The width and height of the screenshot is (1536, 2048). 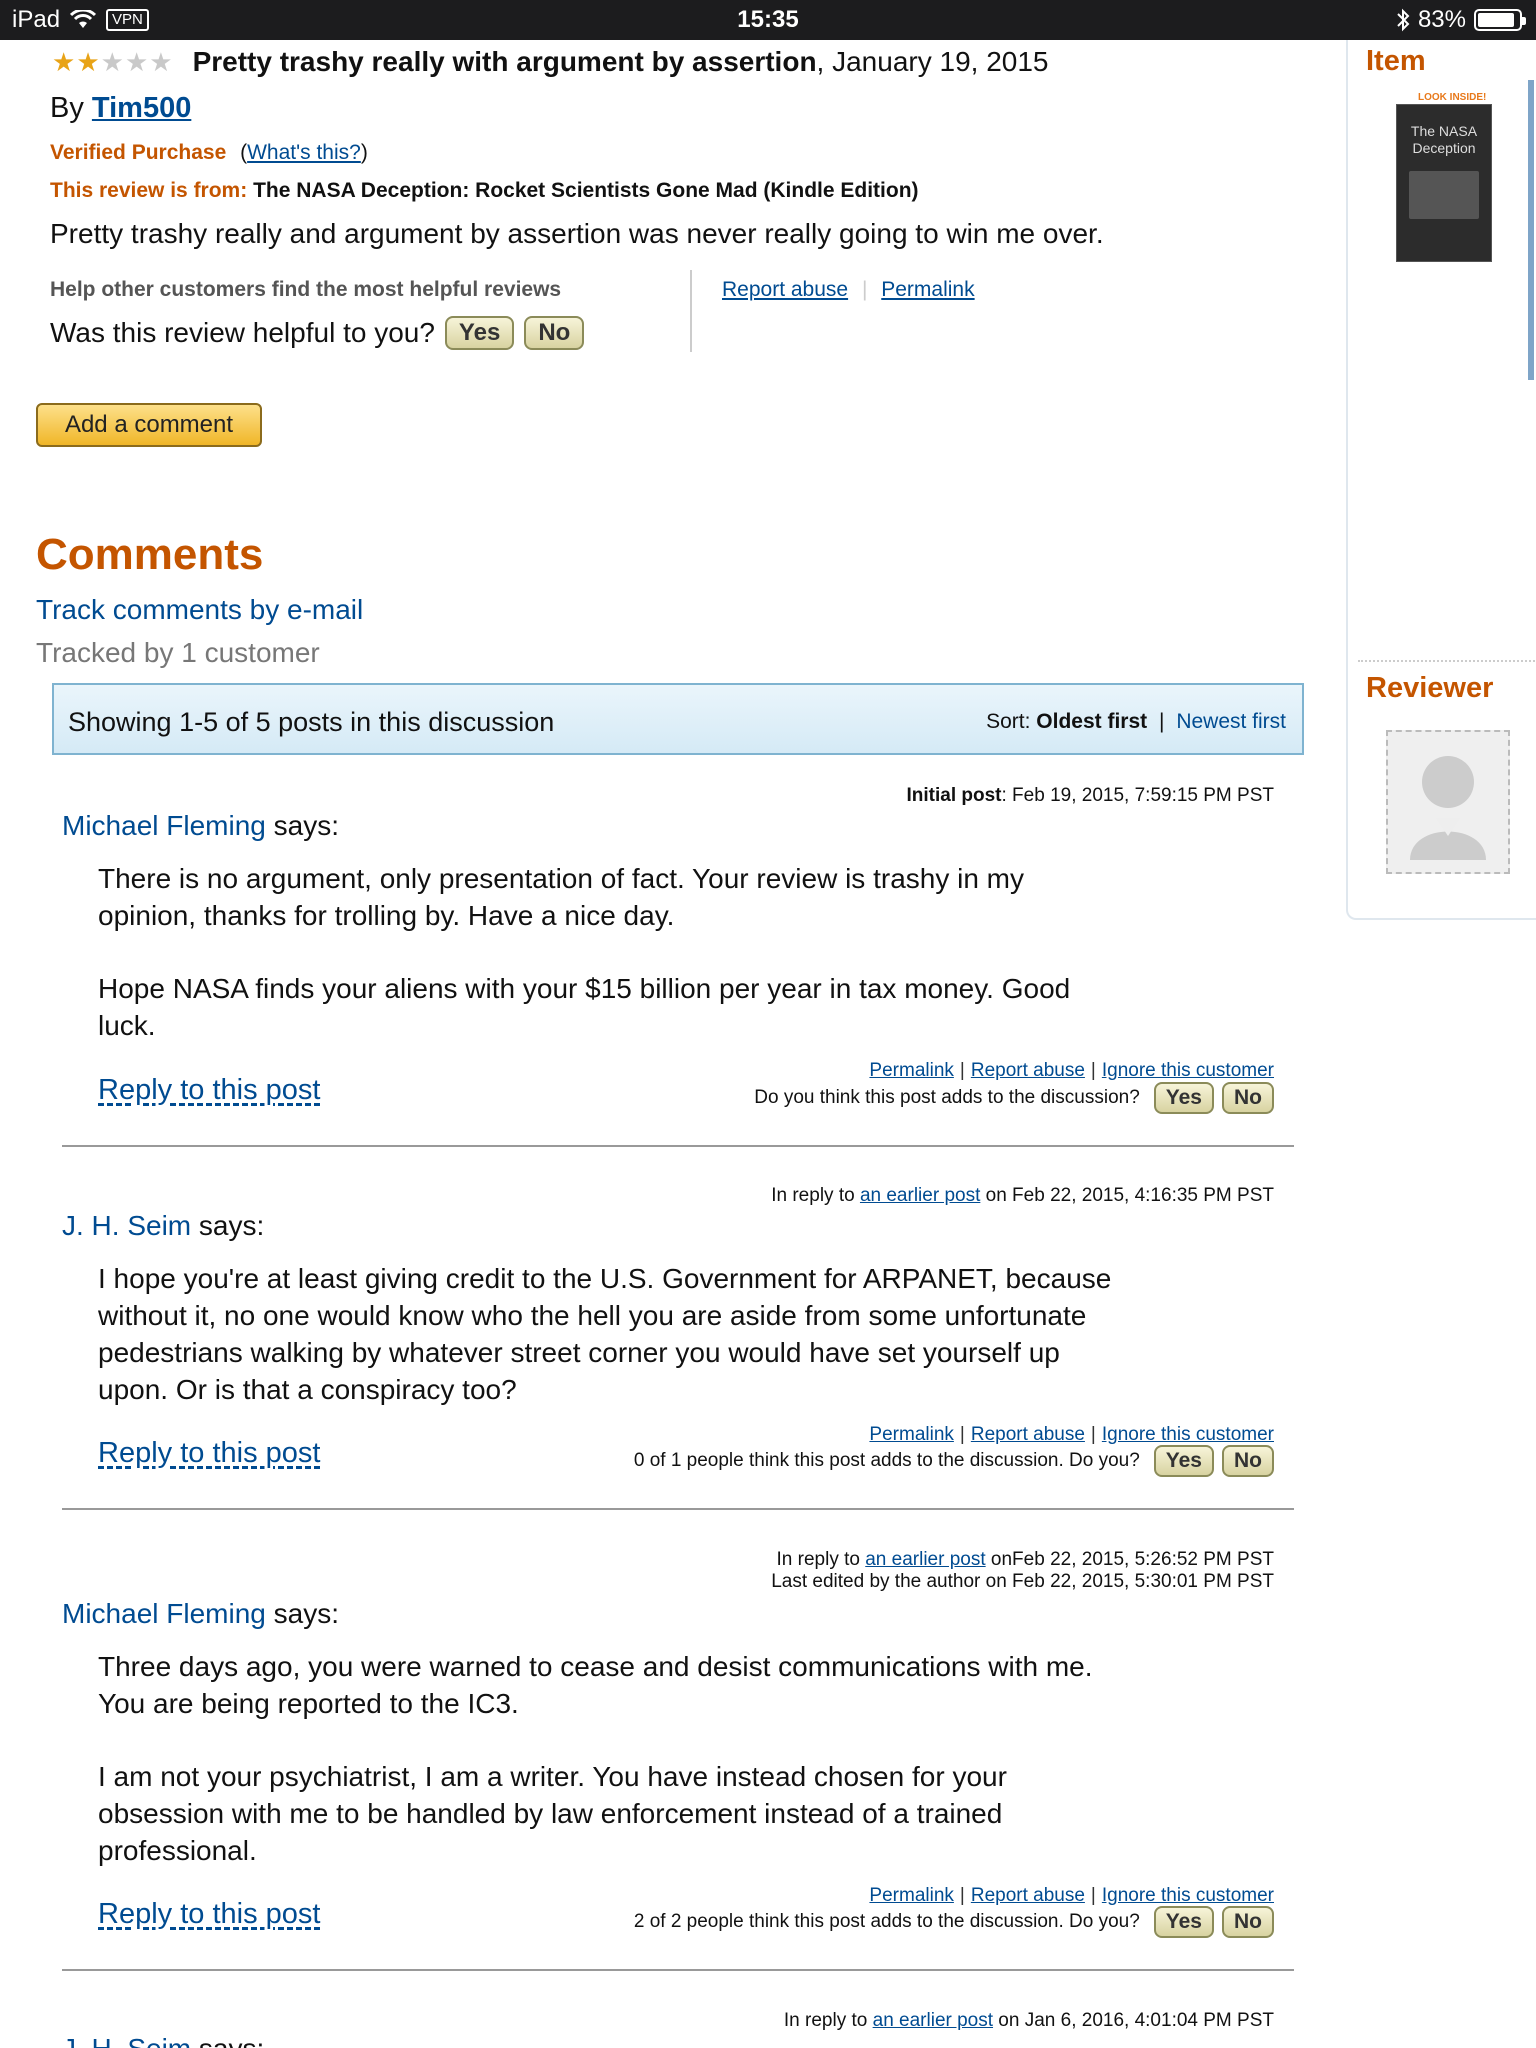 What do you see at coordinates (1403, 20) in the screenshot?
I see `bluetooth-icon` at bounding box center [1403, 20].